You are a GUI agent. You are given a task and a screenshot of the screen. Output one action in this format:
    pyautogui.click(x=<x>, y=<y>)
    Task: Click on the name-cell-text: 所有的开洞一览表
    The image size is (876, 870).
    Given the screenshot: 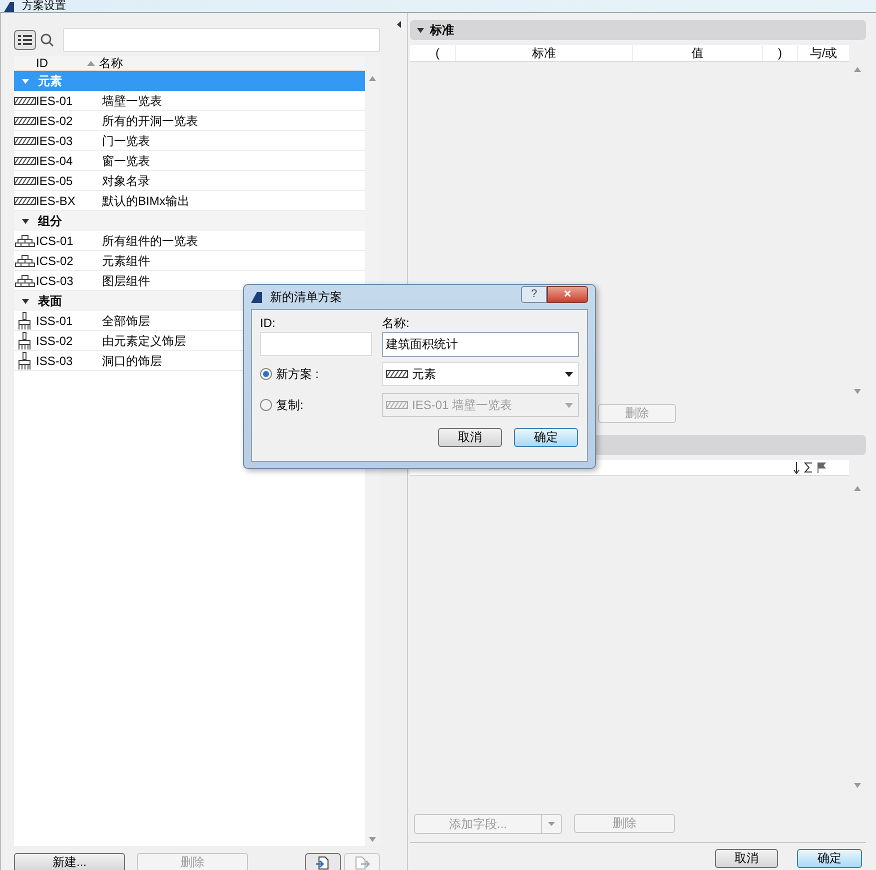 What is the action you would take?
    pyautogui.click(x=150, y=121)
    